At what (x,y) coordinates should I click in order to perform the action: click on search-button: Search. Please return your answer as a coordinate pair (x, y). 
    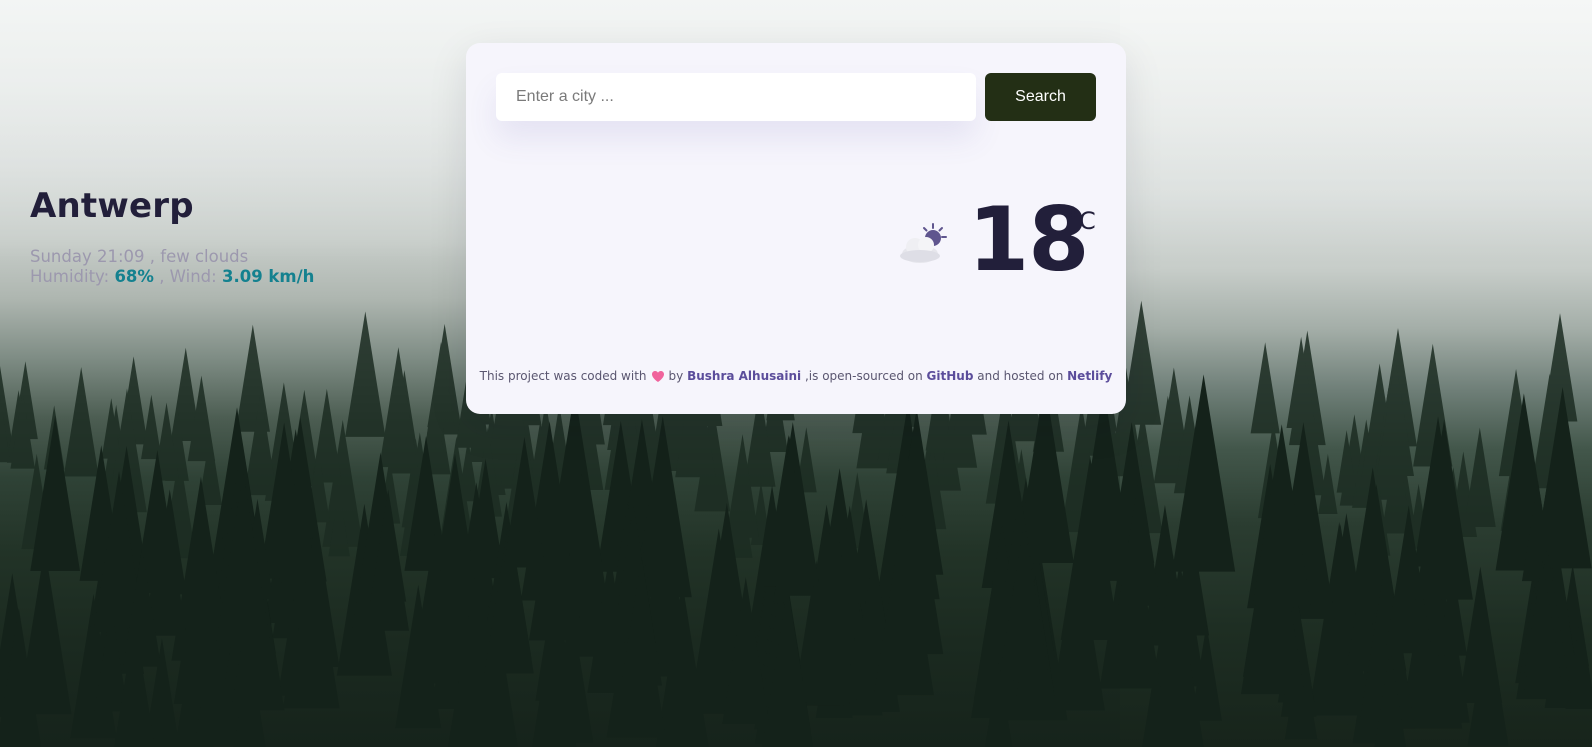
    Looking at the image, I should click on (1040, 97).